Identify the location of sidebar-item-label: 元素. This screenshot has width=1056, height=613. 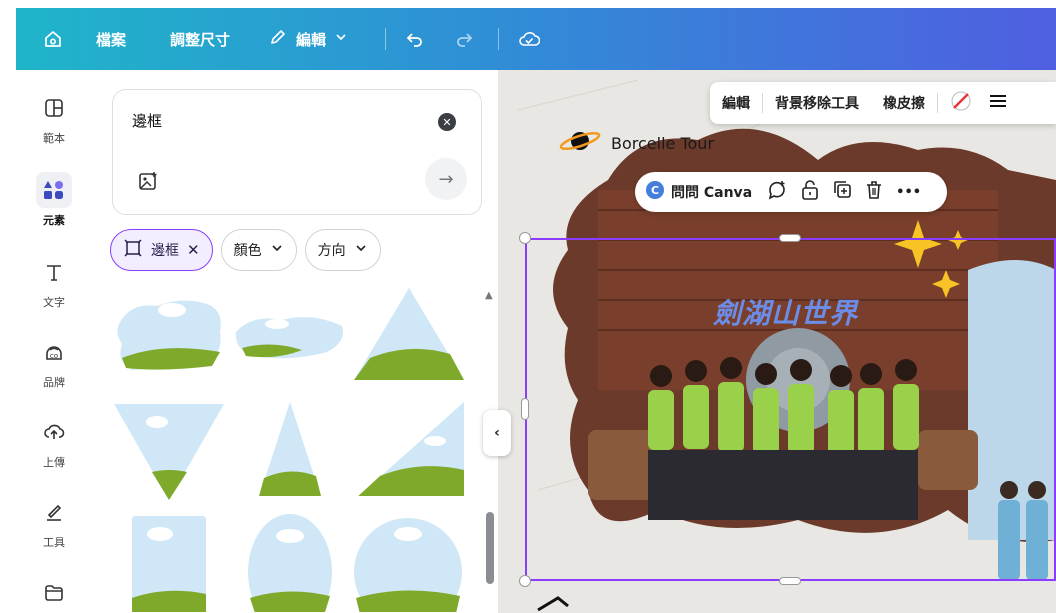
(54, 220).